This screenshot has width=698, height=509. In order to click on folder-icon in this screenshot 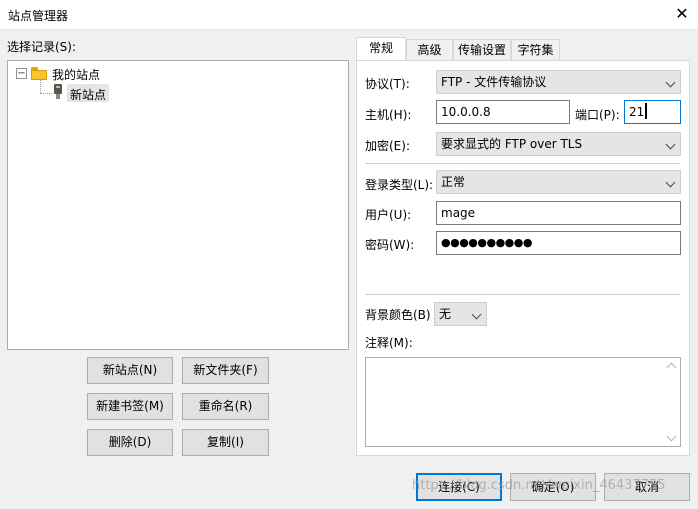, I will do `click(39, 73)`.